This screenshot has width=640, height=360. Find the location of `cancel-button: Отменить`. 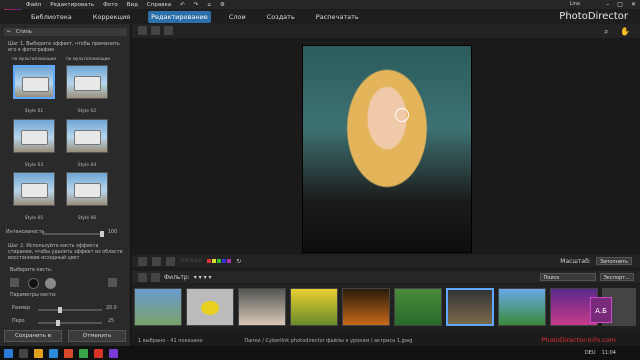

cancel-button: Отменить is located at coordinates (97, 336).